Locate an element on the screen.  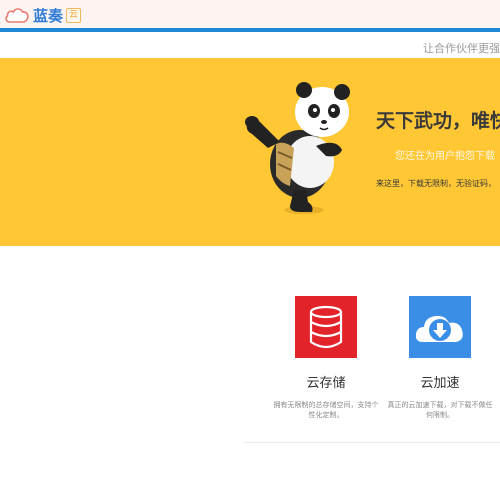
section-divider is located at coordinates (372, 442).